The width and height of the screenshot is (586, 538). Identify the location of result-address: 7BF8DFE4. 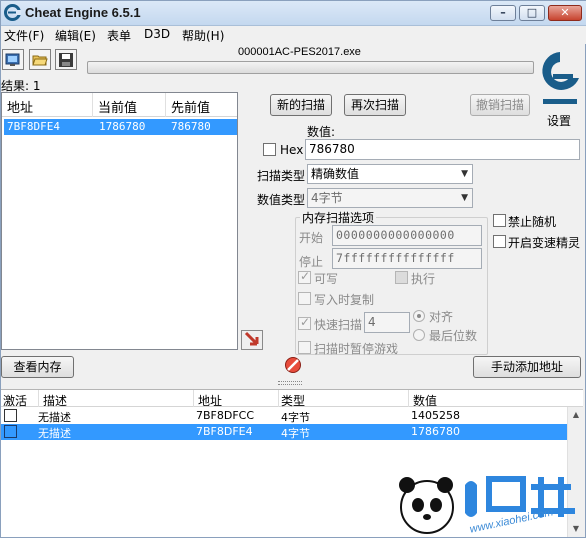
(33, 126).